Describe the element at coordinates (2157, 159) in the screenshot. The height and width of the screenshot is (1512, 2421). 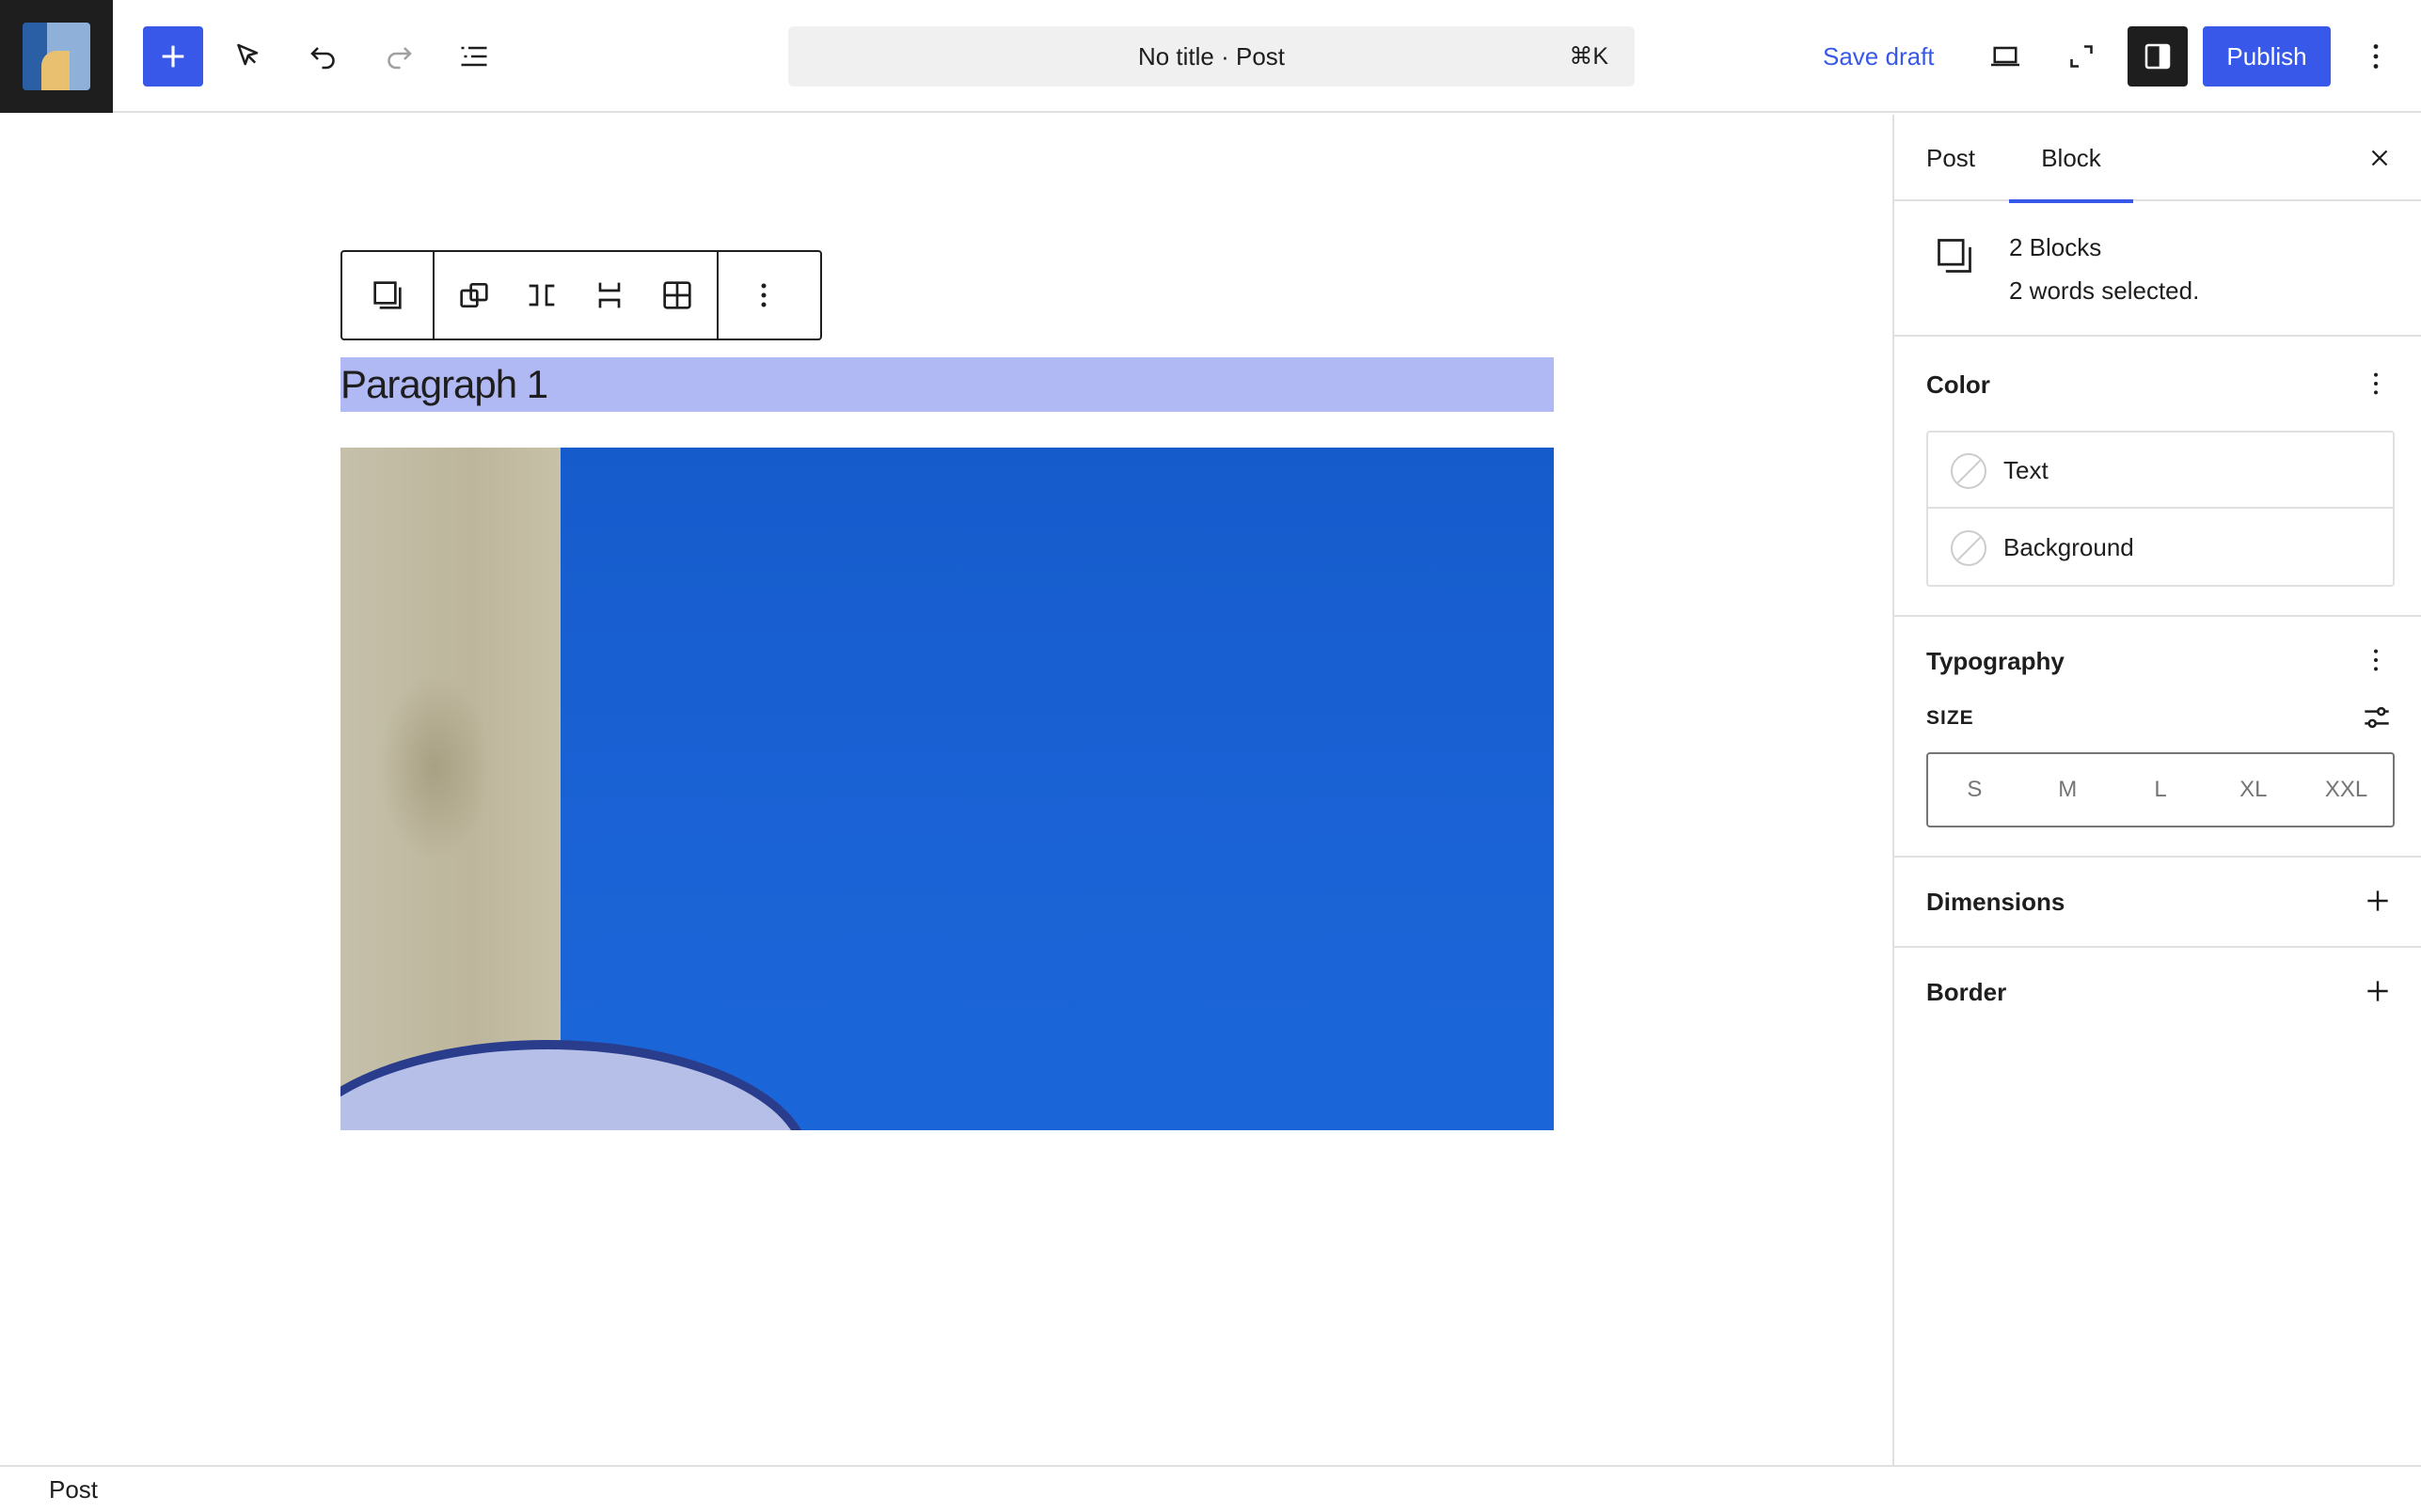
I see `sidebar-tabs: Post Block` at that location.